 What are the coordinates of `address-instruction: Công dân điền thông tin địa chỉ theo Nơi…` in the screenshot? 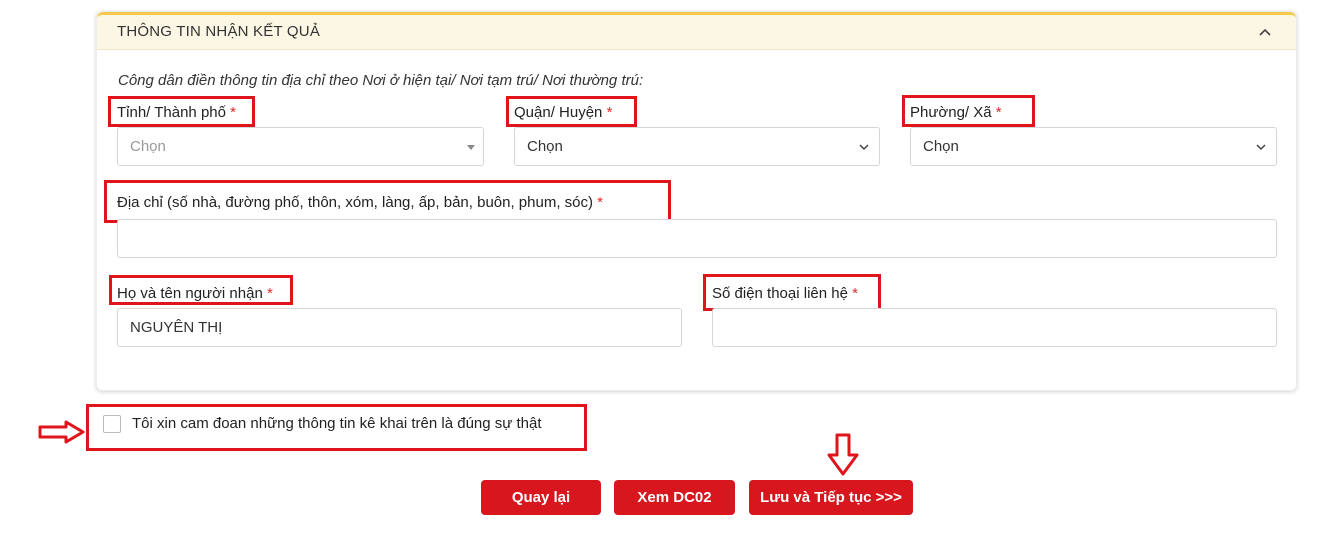 It's located at (381, 80).